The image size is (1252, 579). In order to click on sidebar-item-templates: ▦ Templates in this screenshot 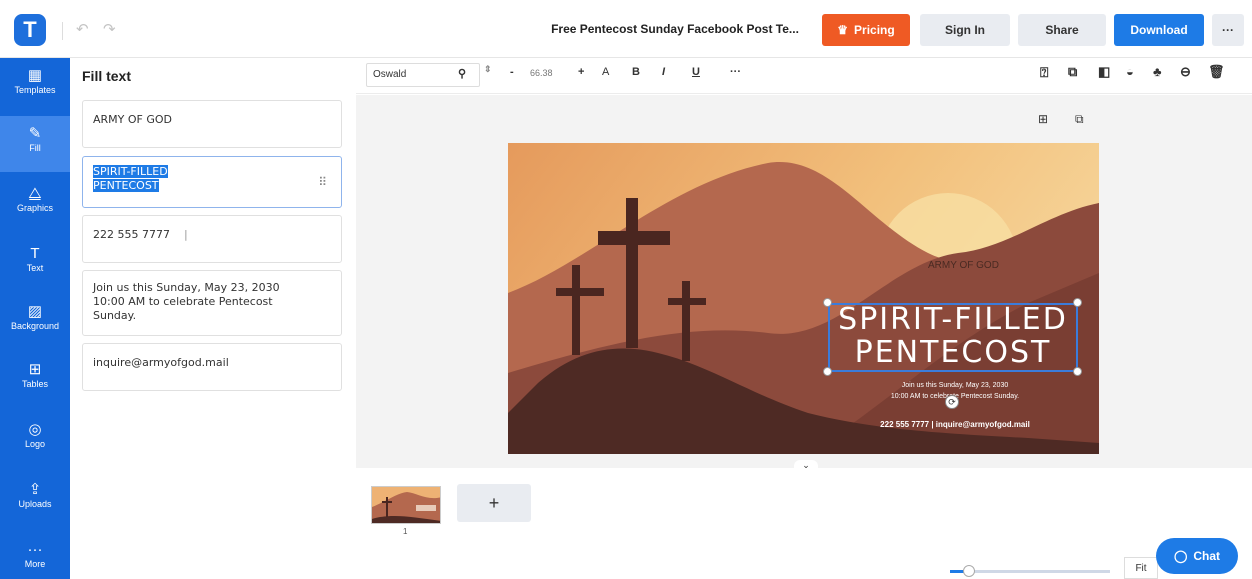, I will do `click(35, 86)`.